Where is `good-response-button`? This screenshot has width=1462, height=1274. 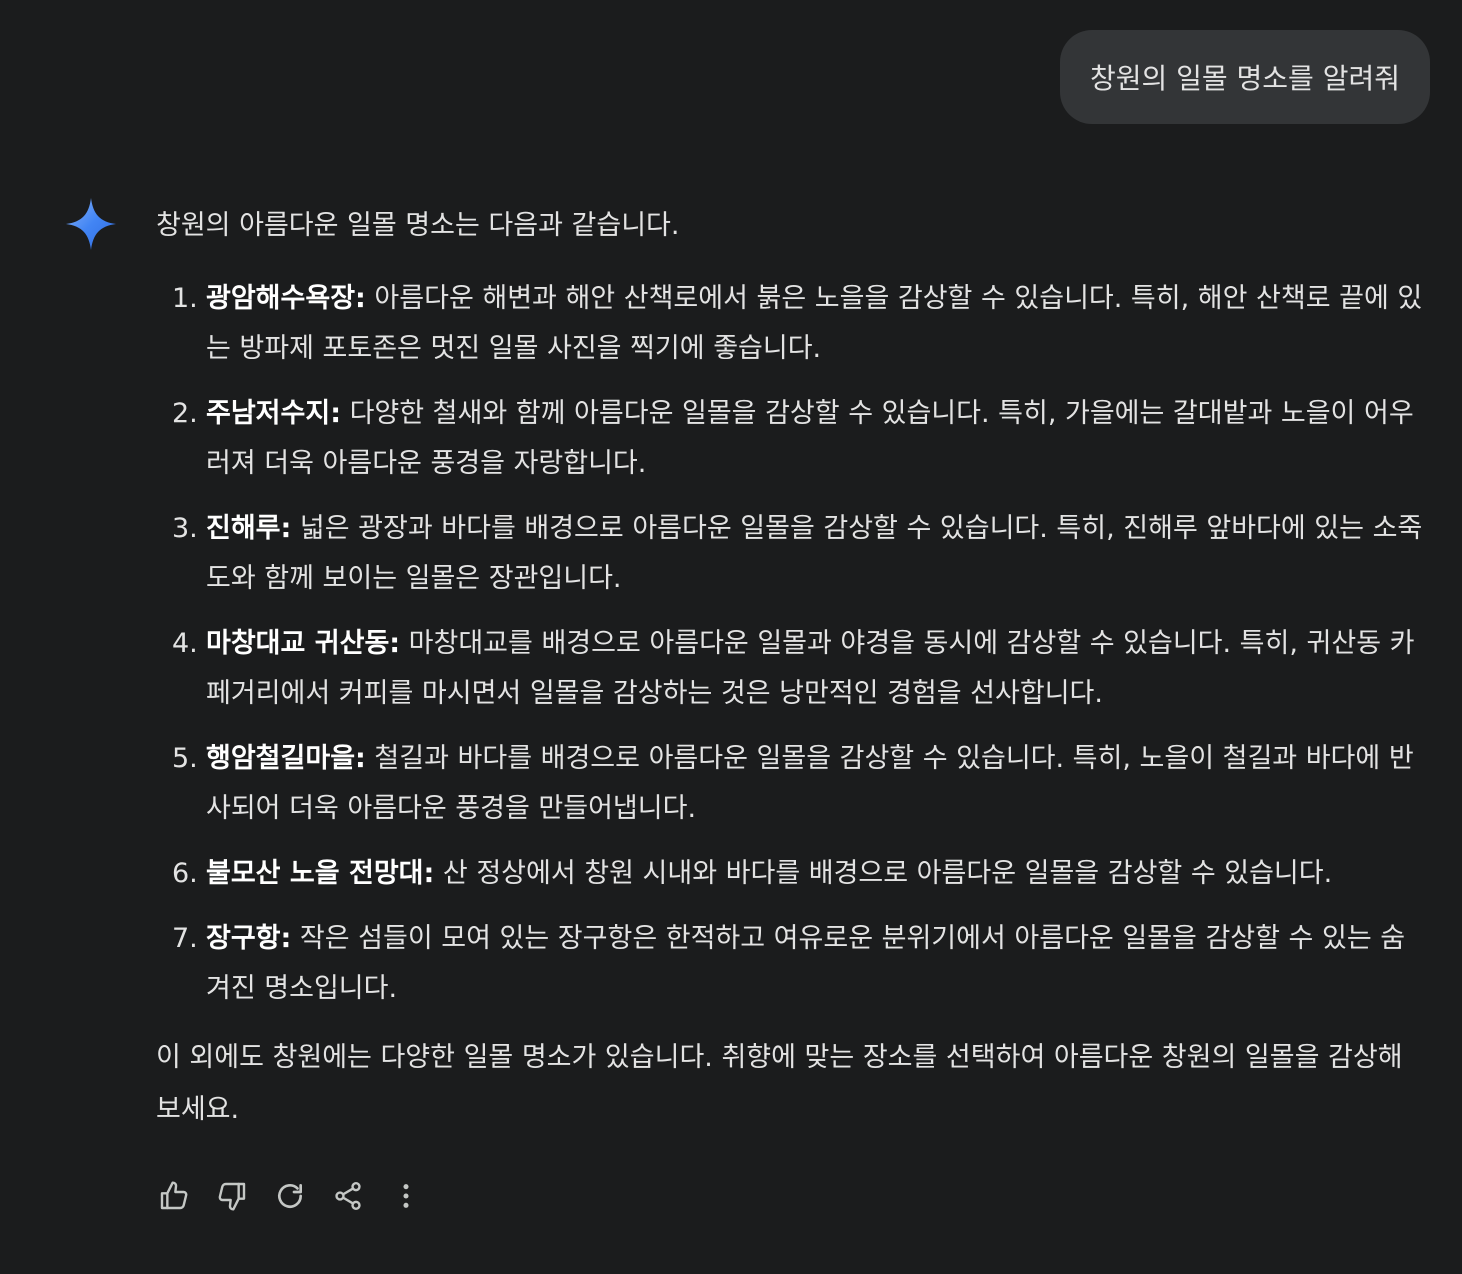 good-response-button is located at coordinates (174, 1196).